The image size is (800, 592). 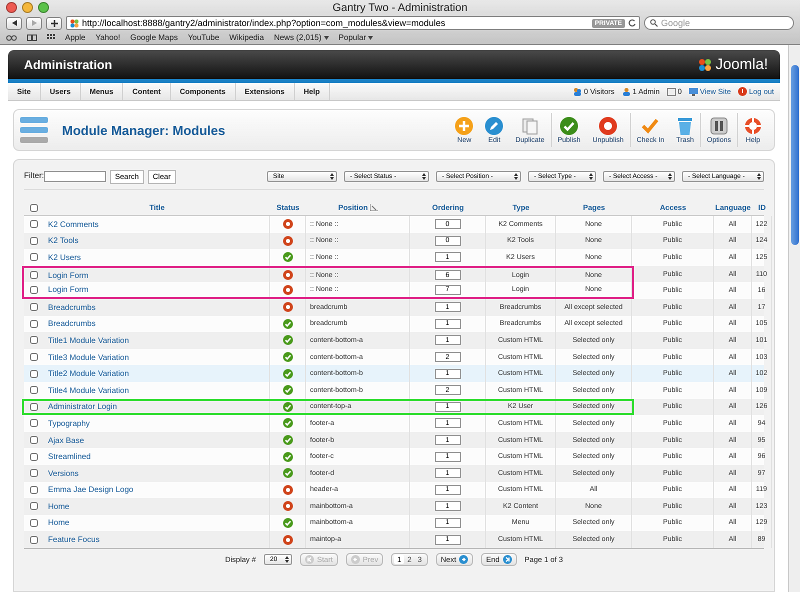 I want to click on bookmark-link: Wikipedia, so click(x=246, y=37).